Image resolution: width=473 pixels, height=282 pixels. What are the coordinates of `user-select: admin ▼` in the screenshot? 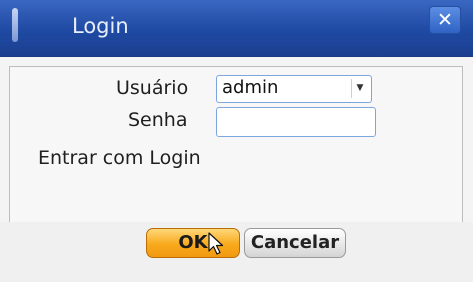 It's located at (294, 89).